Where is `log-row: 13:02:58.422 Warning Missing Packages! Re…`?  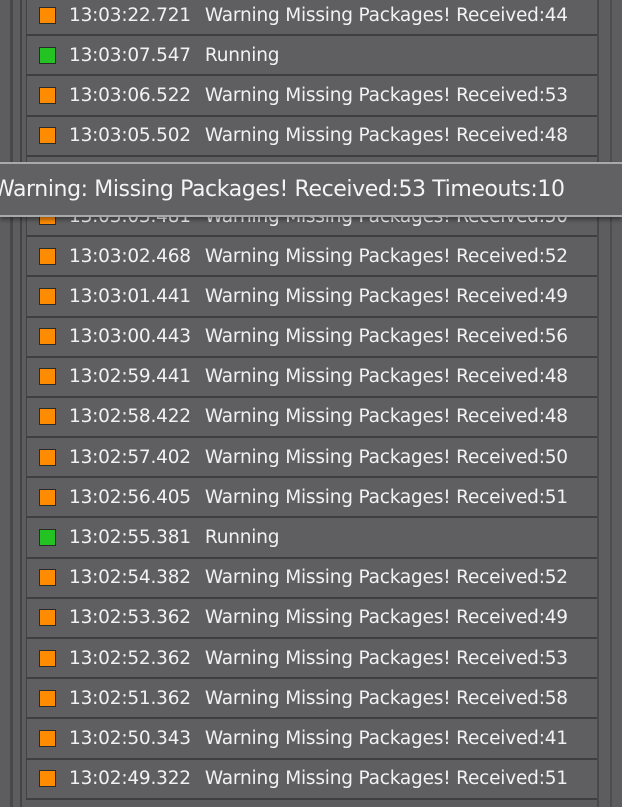 log-row: 13:02:58.422 Warning Missing Packages! Re… is located at coordinates (311, 418).